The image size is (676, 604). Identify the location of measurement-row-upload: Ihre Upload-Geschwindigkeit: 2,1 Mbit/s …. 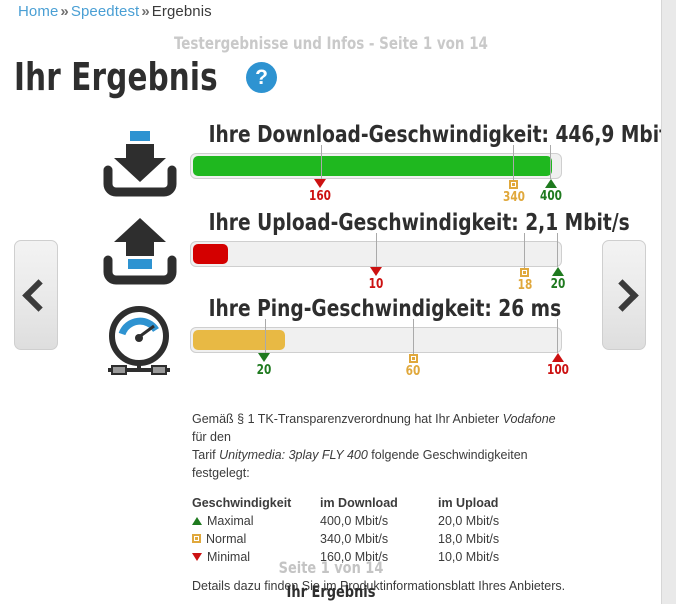
(330, 253).